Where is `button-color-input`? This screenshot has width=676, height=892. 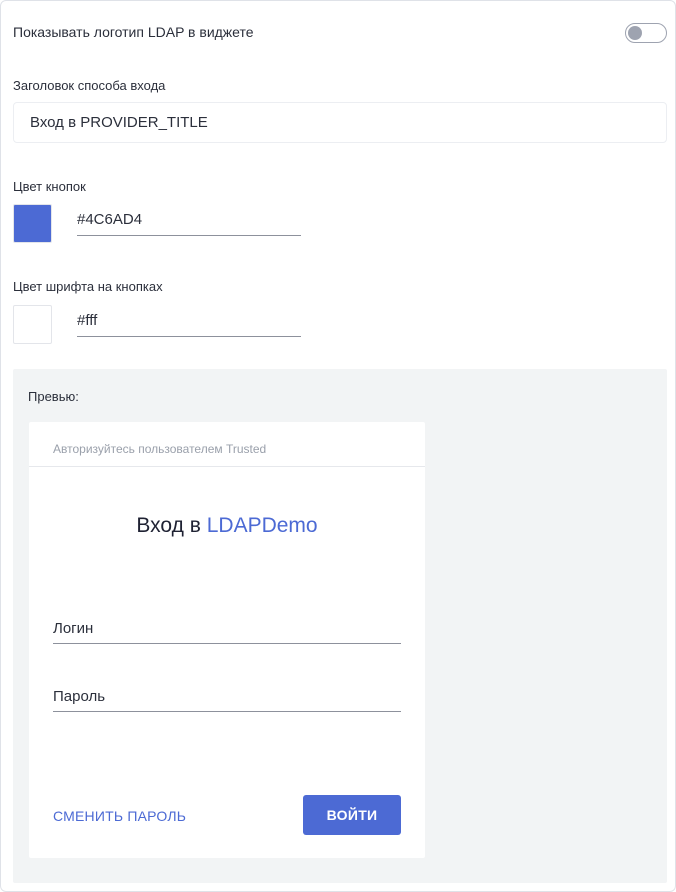 button-color-input is located at coordinates (189, 220).